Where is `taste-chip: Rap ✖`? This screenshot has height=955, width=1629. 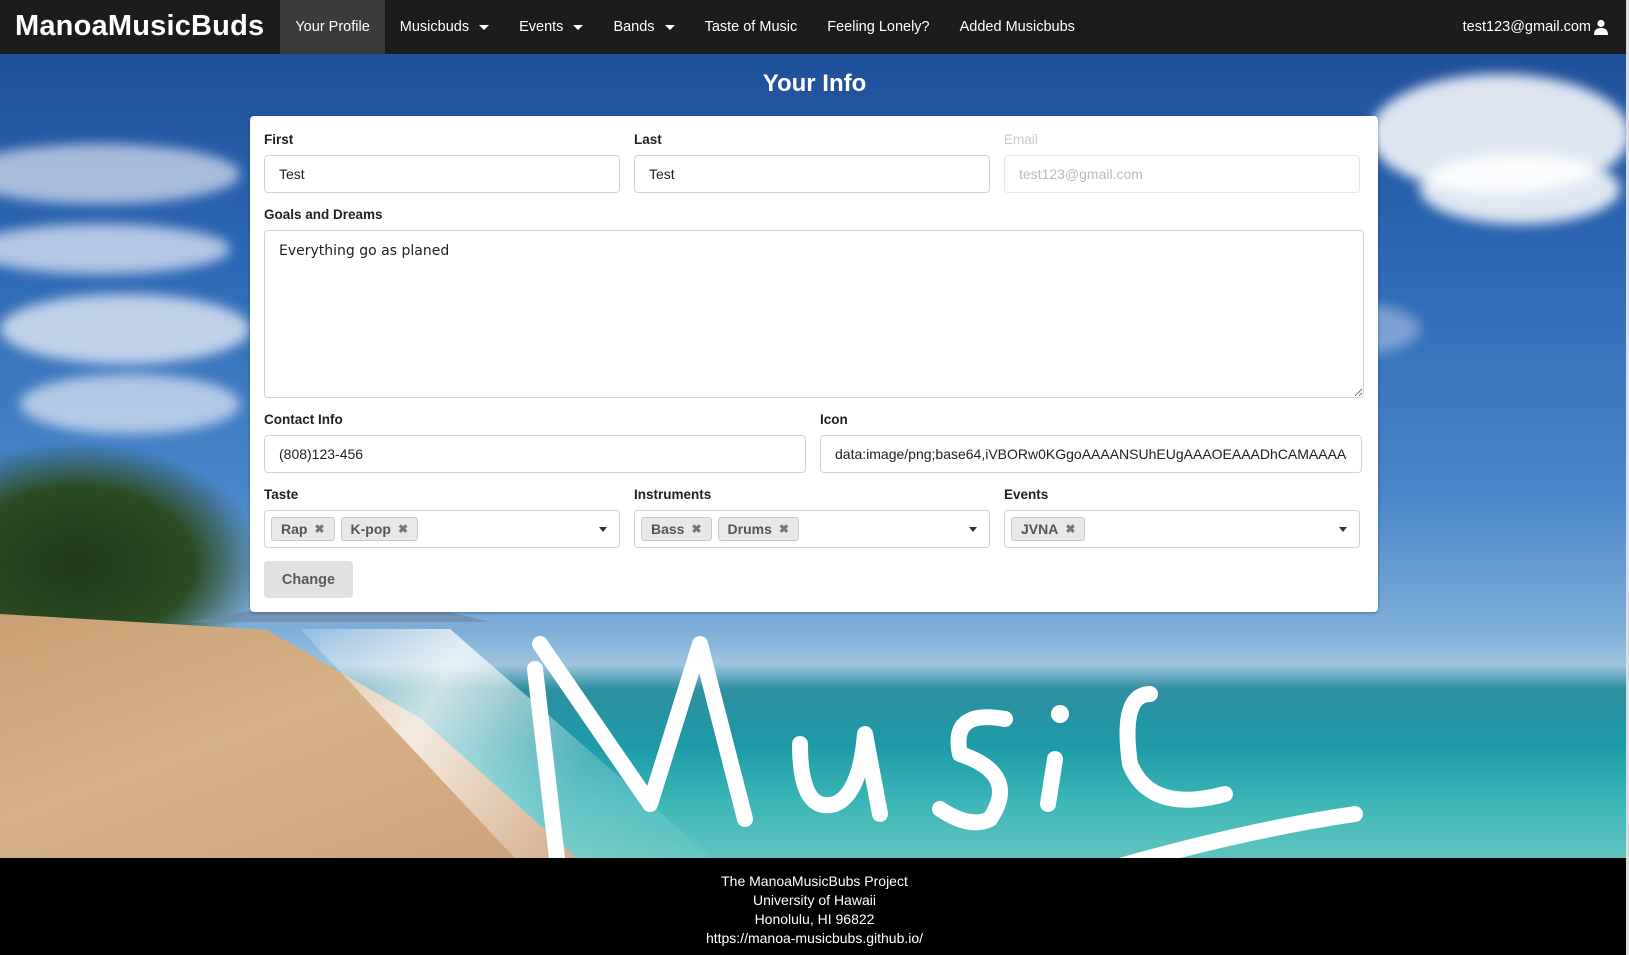 taste-chip: Rap ✖ is located at coordinates (303, 529).